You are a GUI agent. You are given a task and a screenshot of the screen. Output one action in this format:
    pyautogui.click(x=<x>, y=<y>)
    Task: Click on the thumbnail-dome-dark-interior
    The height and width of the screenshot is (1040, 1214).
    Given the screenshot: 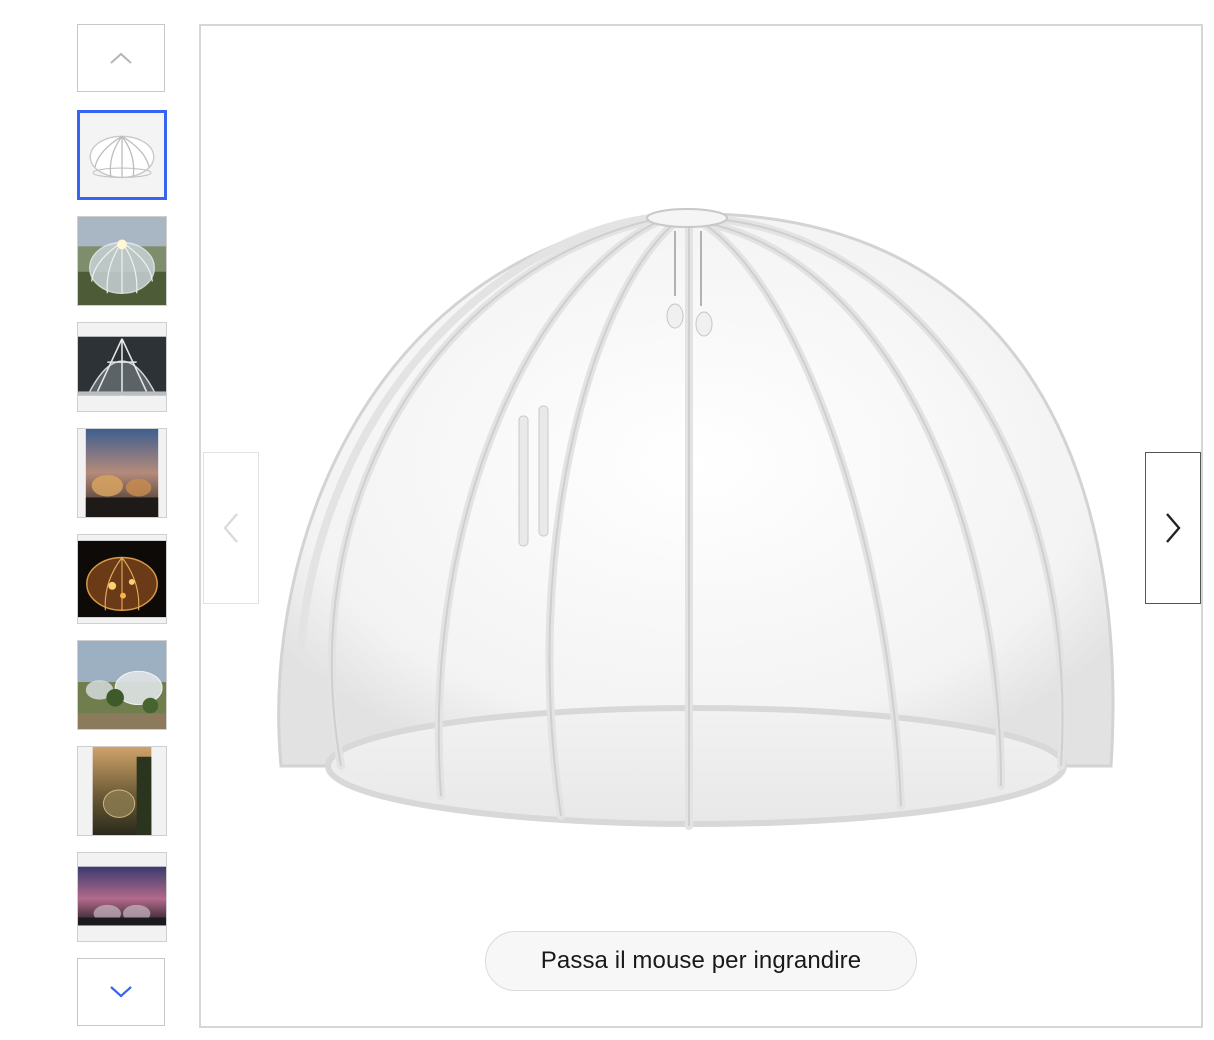 What is the action you would take?
    pyautogui.click(x=122, y=367)
    